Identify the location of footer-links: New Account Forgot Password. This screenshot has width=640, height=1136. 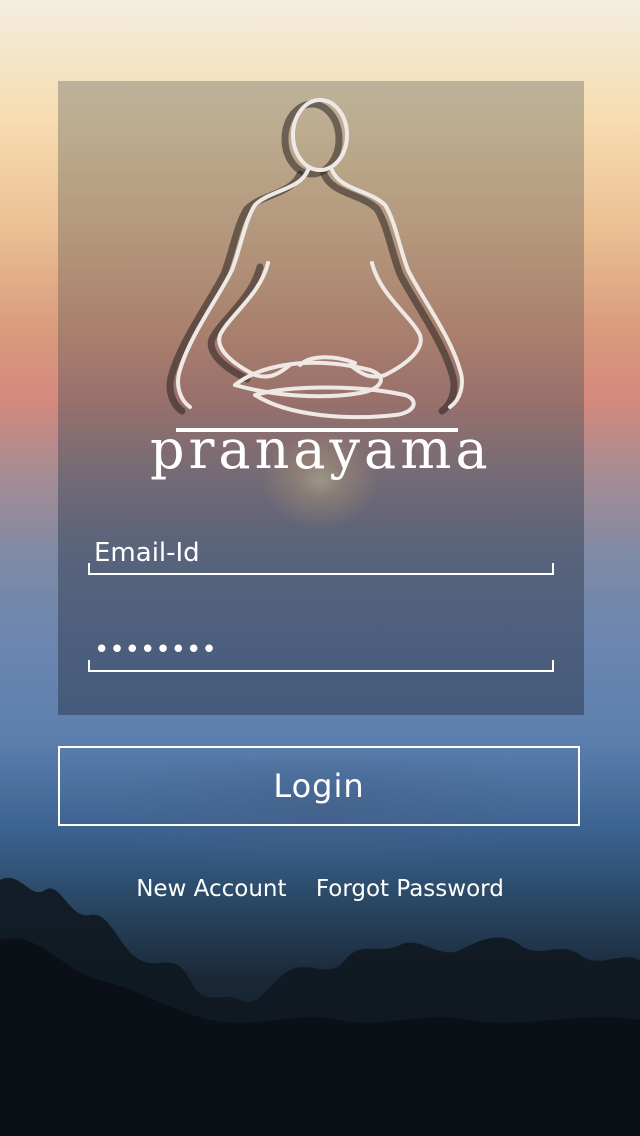
(320, 889).